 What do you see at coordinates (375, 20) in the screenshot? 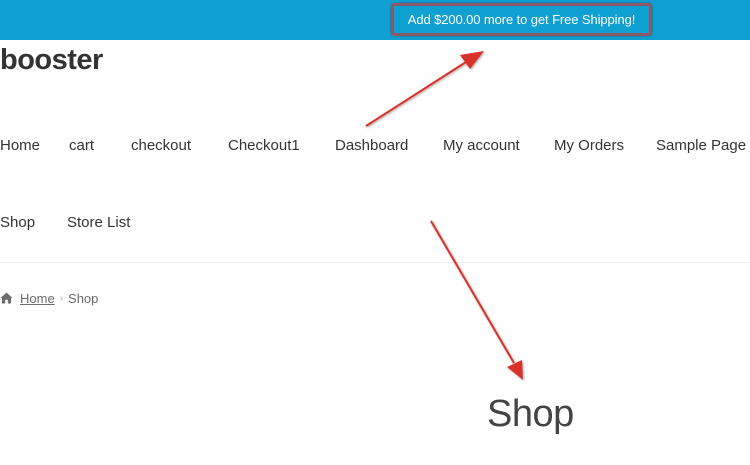
I see `top-notice-bar: Add $200.00 more to get Free Shipping!` at bounding box center [375, 20].